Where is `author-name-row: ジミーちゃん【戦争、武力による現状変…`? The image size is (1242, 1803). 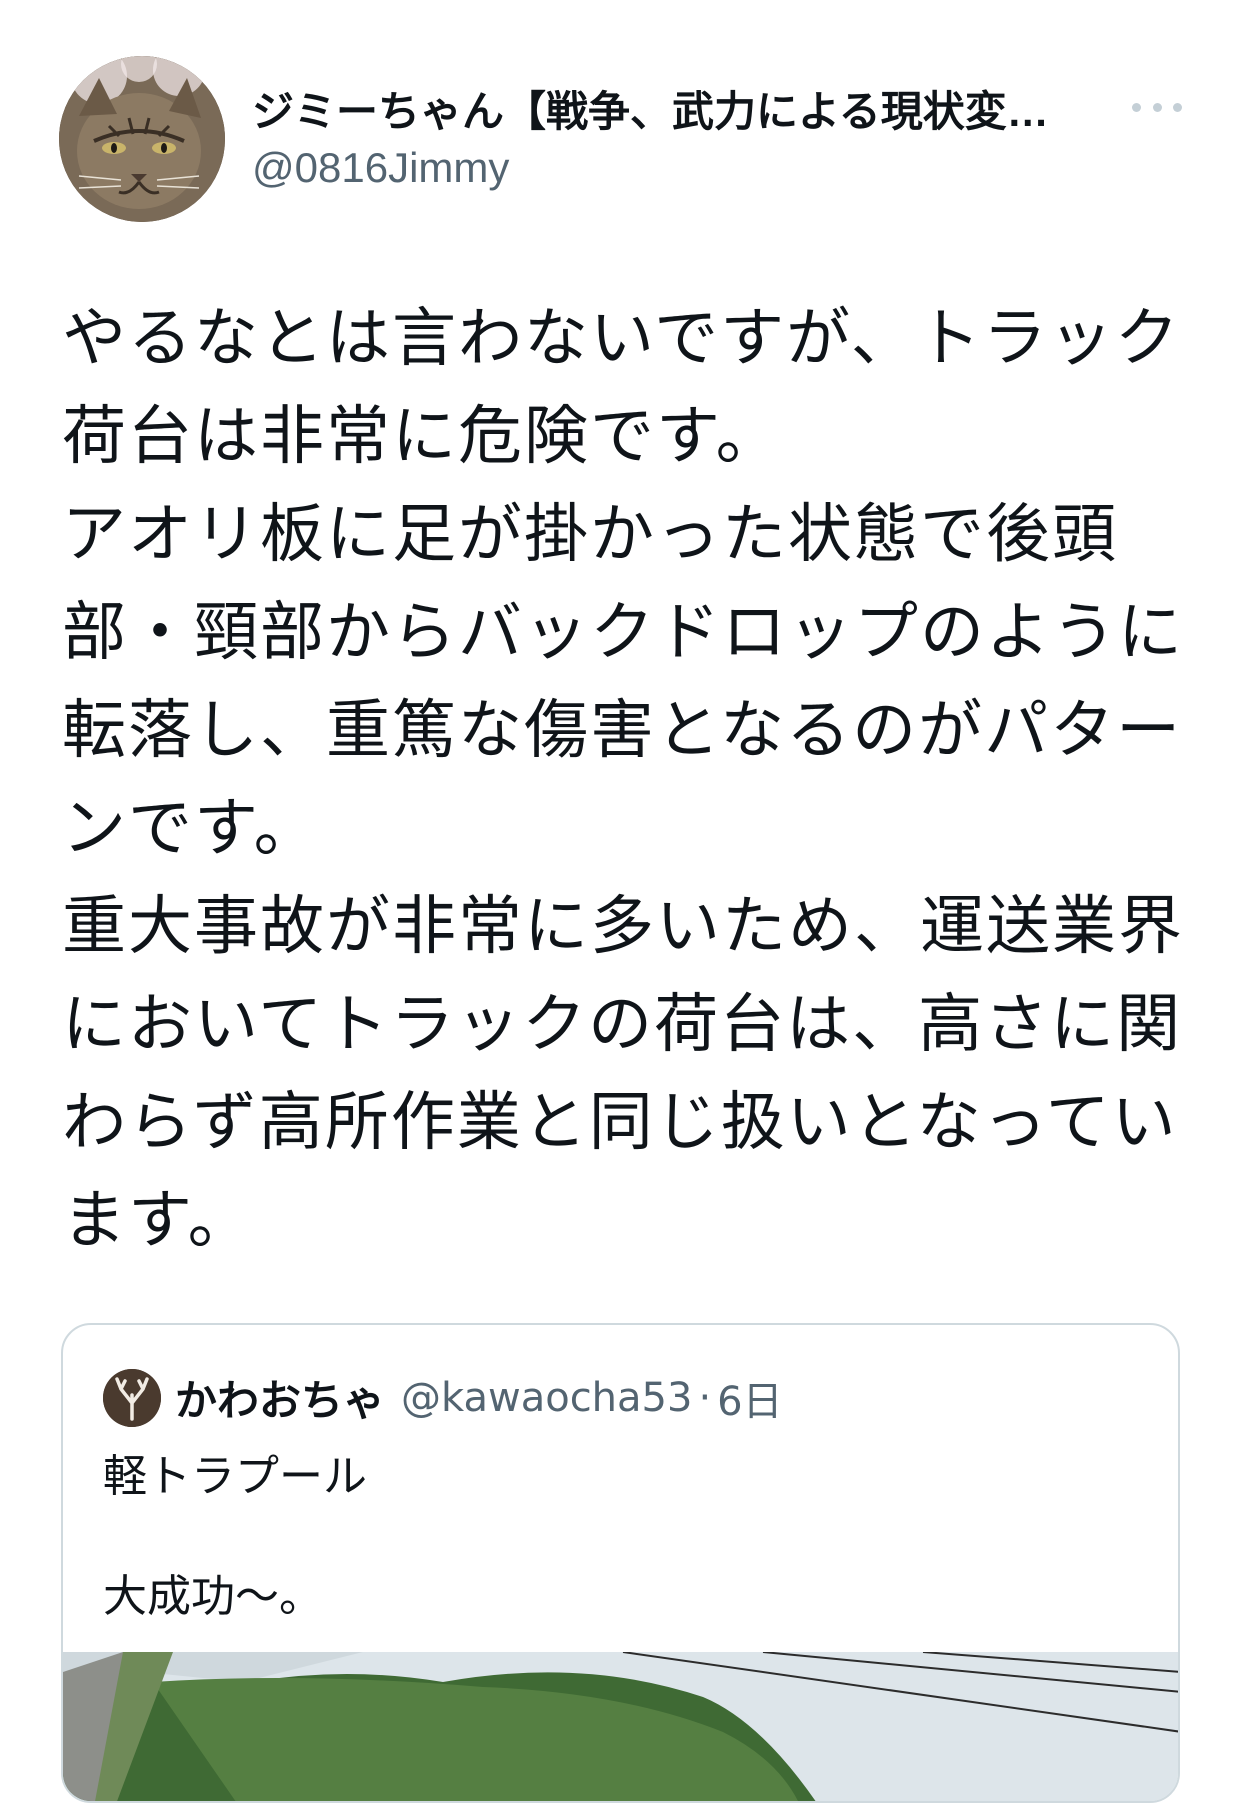 author-name-row: ジミーちゃん【戦争、武力による現状変… is located at coordinates (682, 108).